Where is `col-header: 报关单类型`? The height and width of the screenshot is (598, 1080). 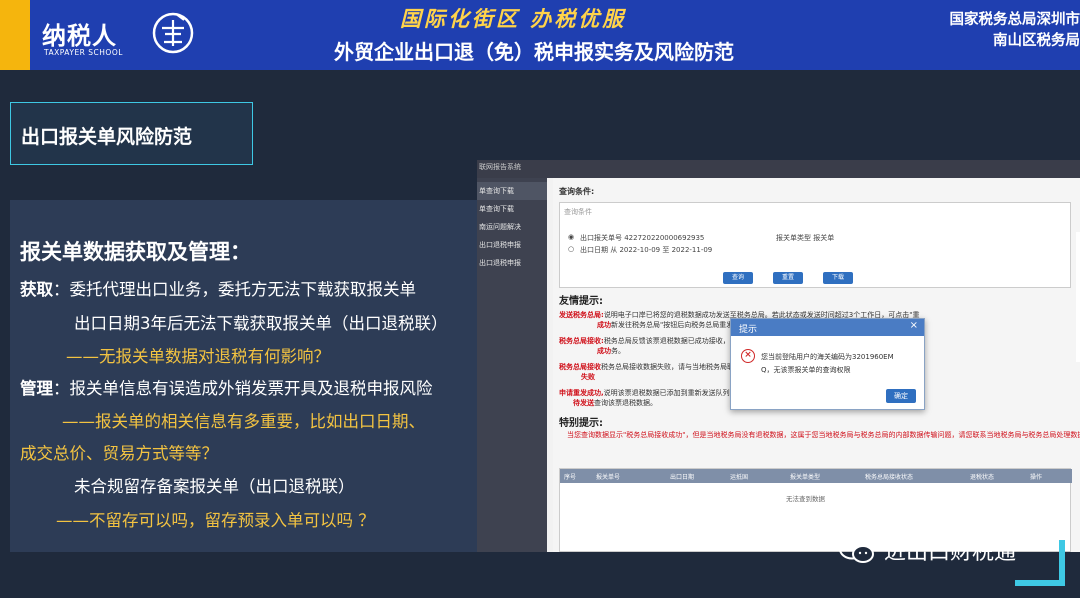 col-header: 报关单类型 is located at coordinates (805, 477).